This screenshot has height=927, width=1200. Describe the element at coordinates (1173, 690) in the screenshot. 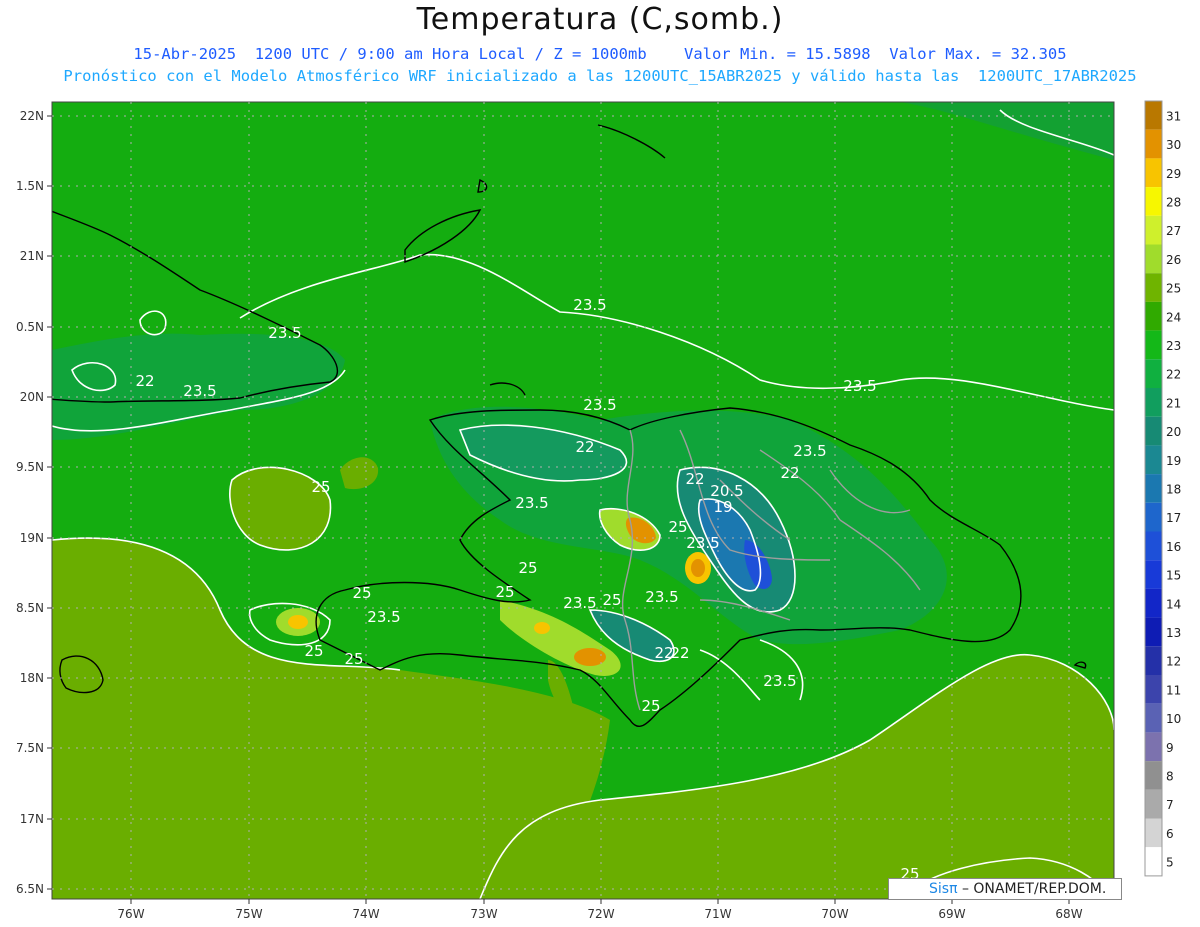

I see `colorbar-label: 11` at that location.